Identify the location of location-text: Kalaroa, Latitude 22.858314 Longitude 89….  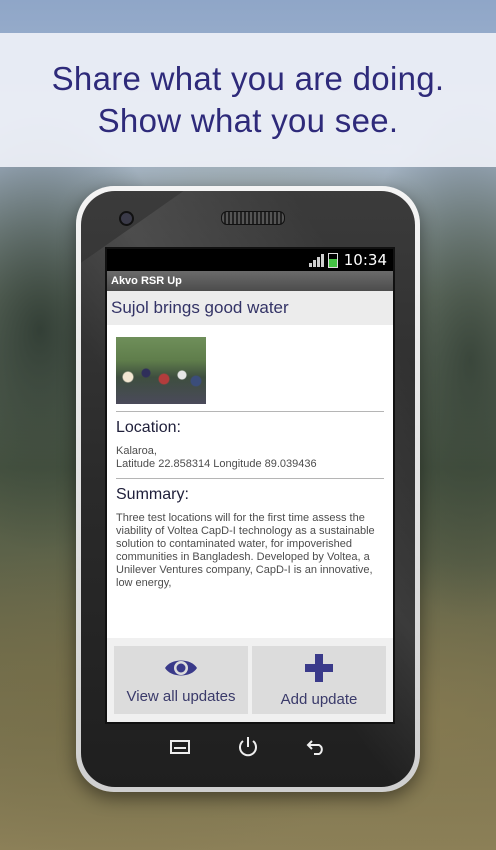
(250, 458).